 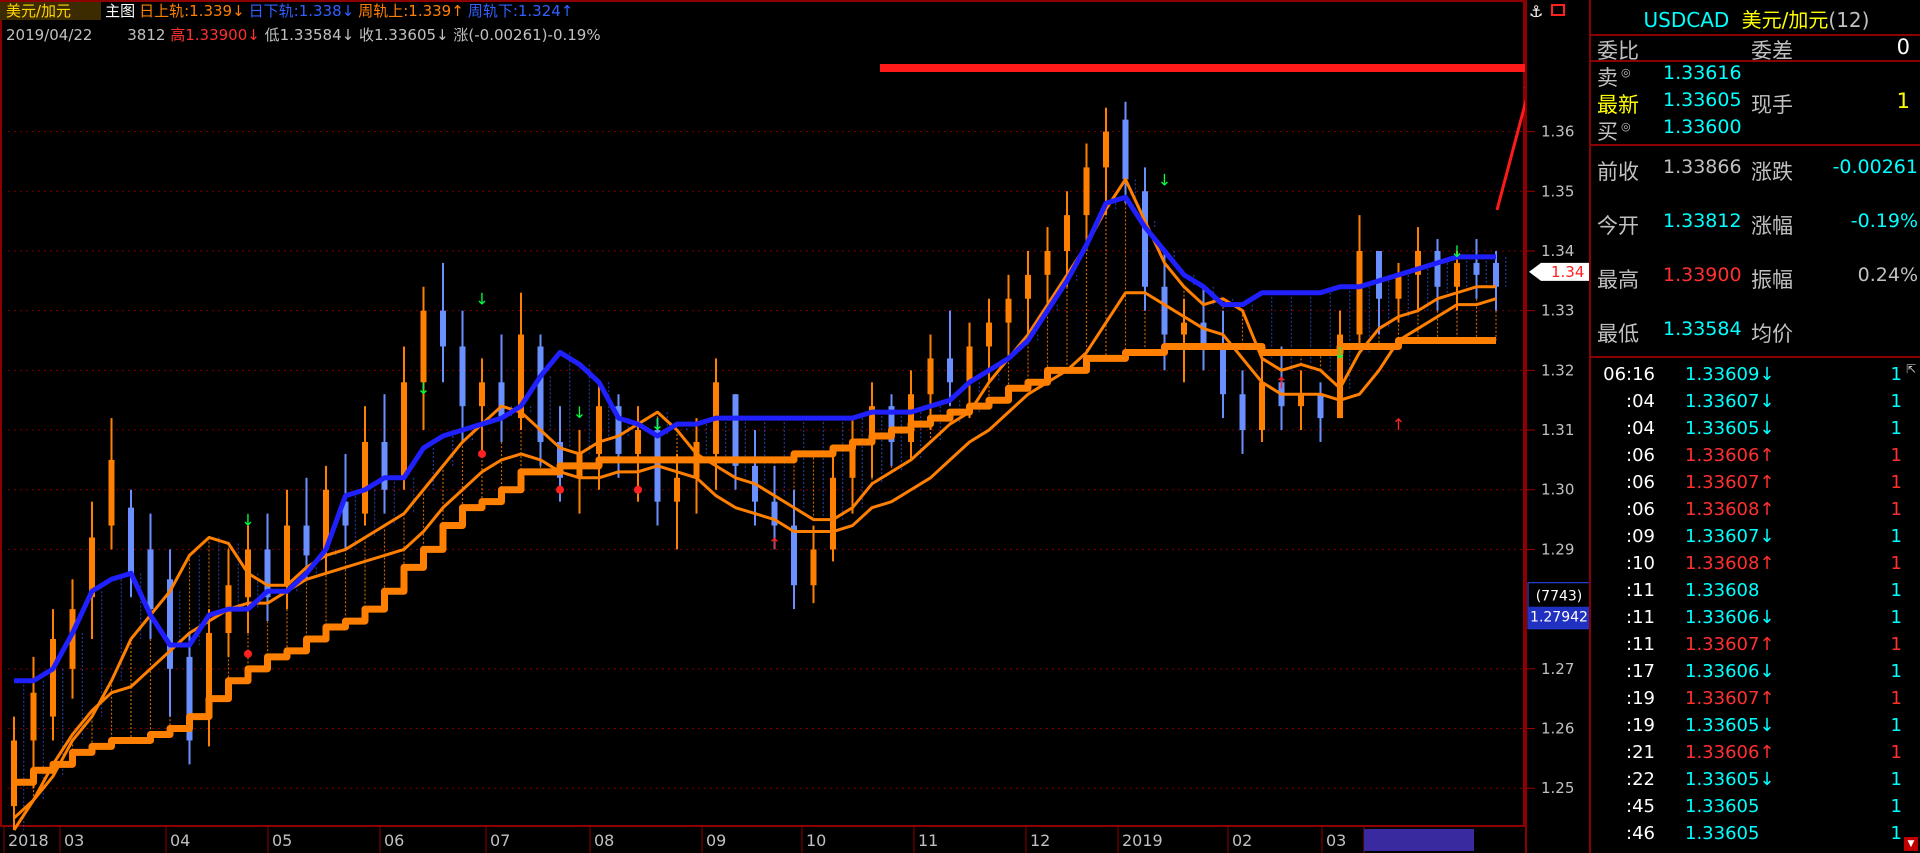 I want to click on tick-time: :11, so click(x=1640, y=590).